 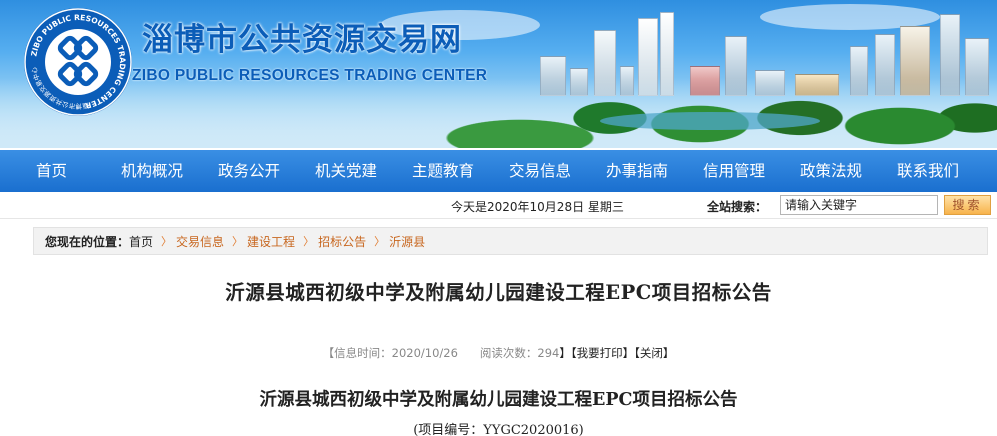 I want to click on nav-item-policies: 政策法规, so click(x=831, y=171).